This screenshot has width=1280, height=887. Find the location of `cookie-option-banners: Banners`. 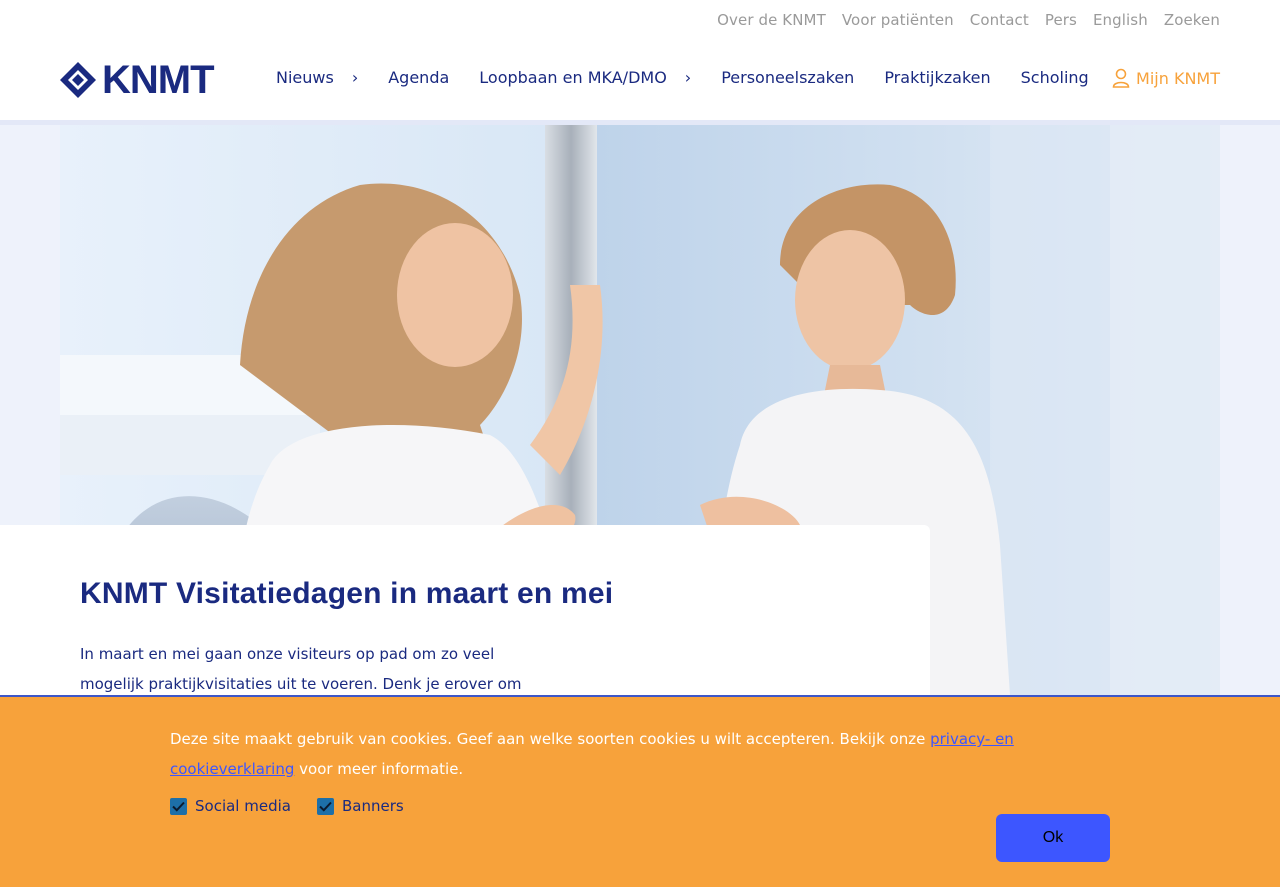

cookie-option-banners: Banners is located at coordinates (360, 806).